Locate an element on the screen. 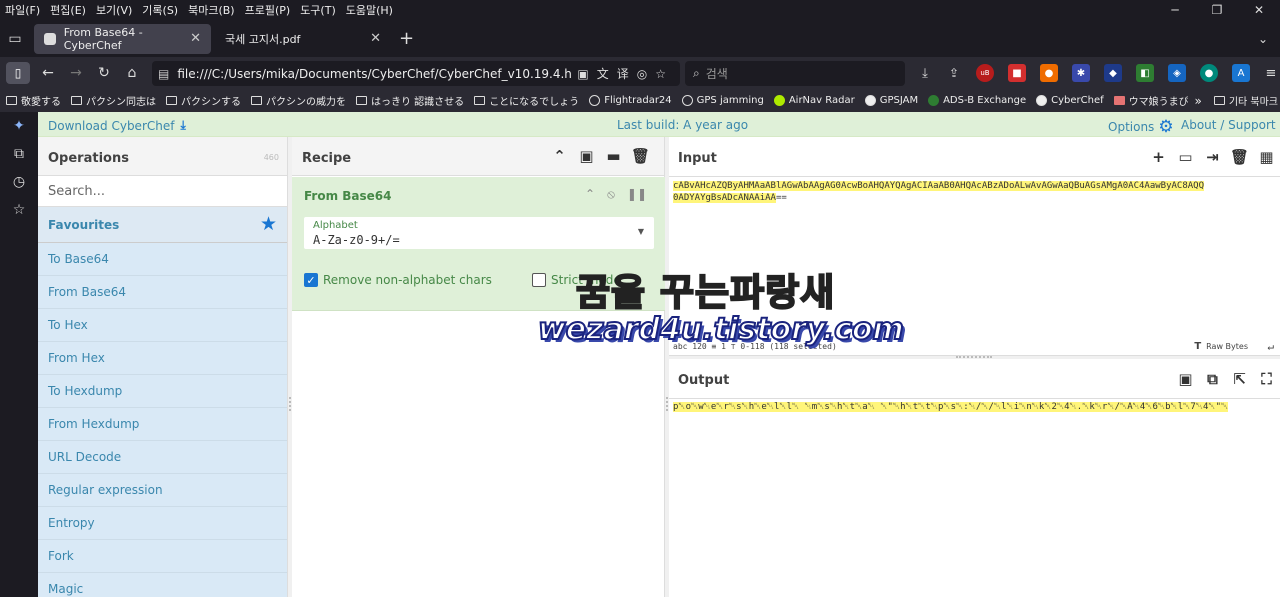  bookmark-cyberchef: CyberChef is located at coordinates (1070, 100).